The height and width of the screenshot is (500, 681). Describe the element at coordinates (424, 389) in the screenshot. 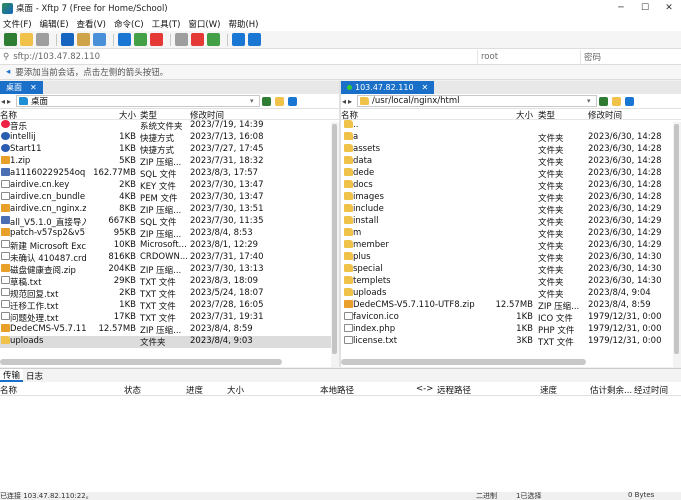

I see `transfer-column-header: <->` at that location.